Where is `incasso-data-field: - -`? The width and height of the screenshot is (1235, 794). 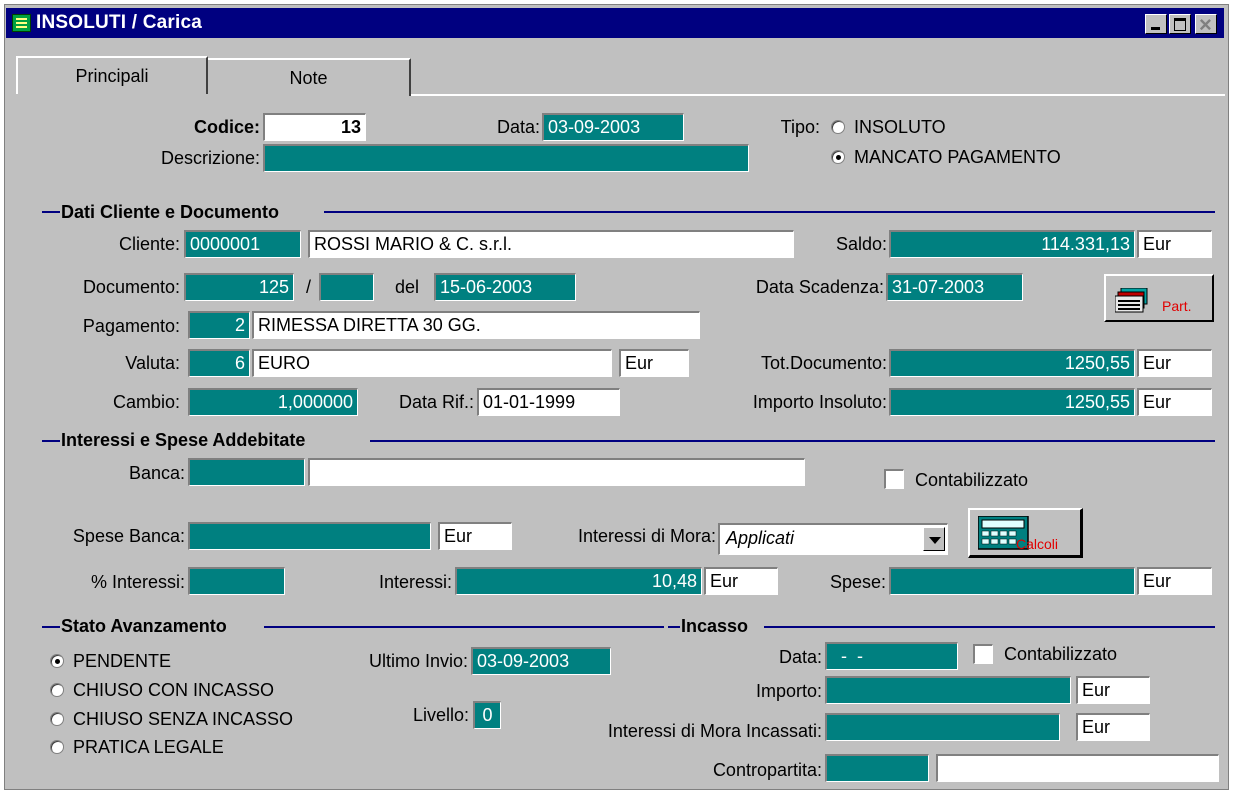 incasso-data-field: - - is located at coordinates (891, 656).